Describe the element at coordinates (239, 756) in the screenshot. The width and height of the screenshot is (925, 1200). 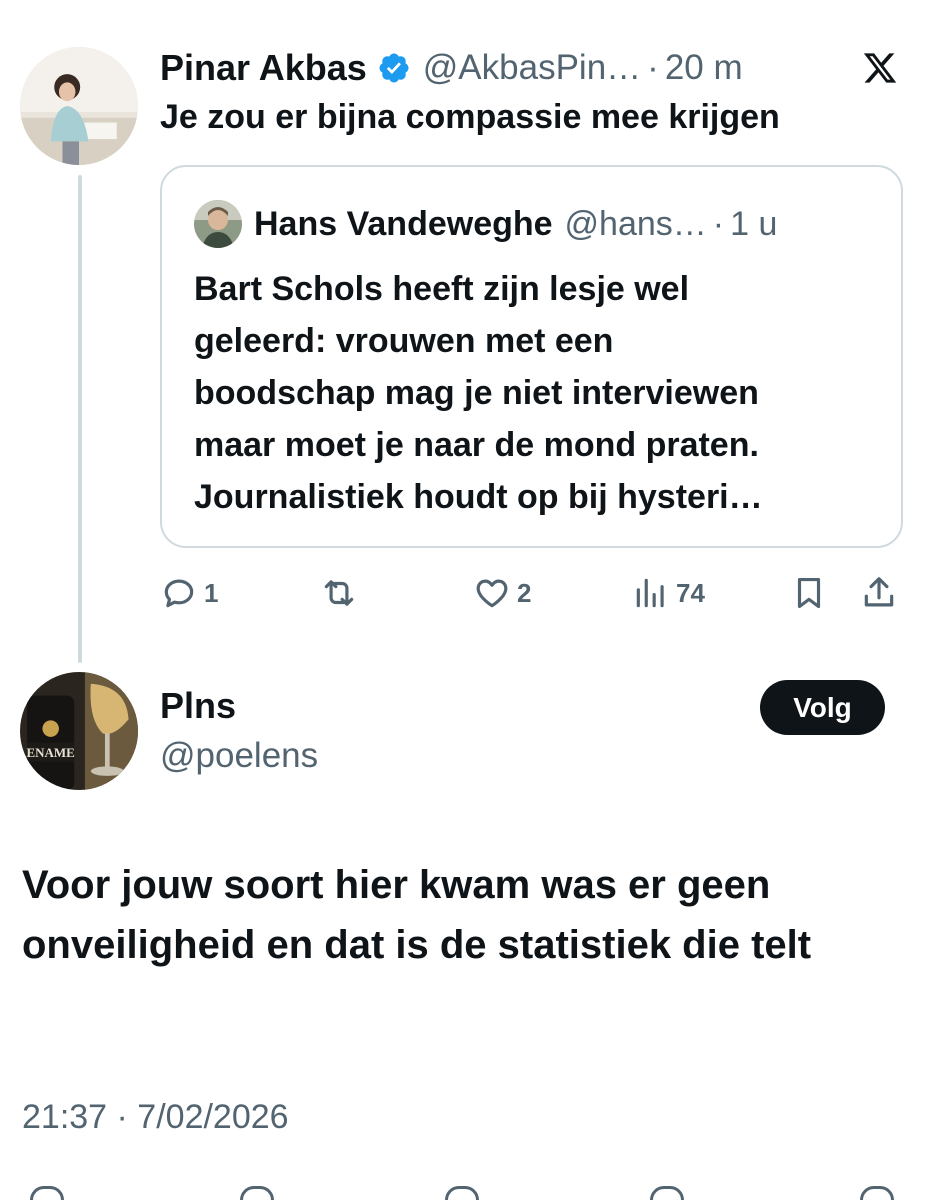
I see `reply-author-handle: @poelens` at that location.